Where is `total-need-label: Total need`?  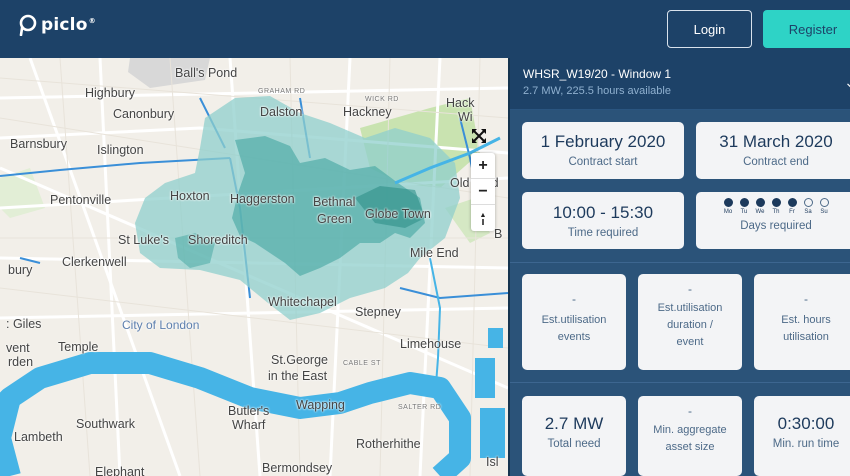 total-need-label: Total need is located at coordinates (574, 444).